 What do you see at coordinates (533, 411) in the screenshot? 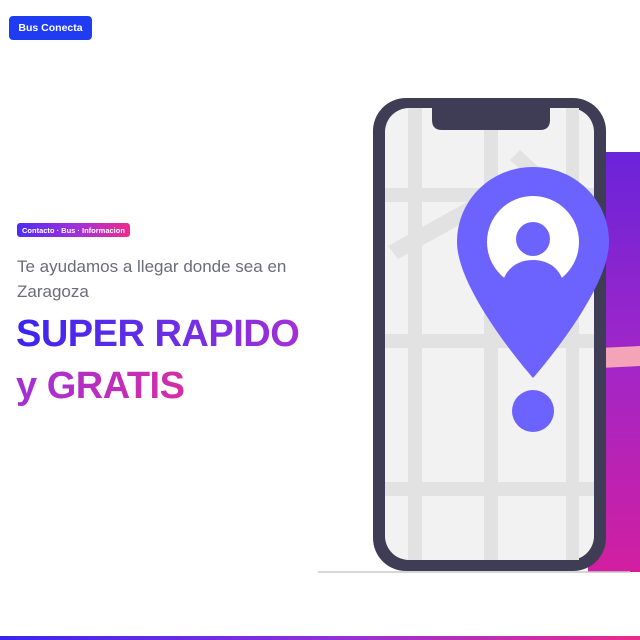
I see `pin-dot` at bounding box center [533, 411].